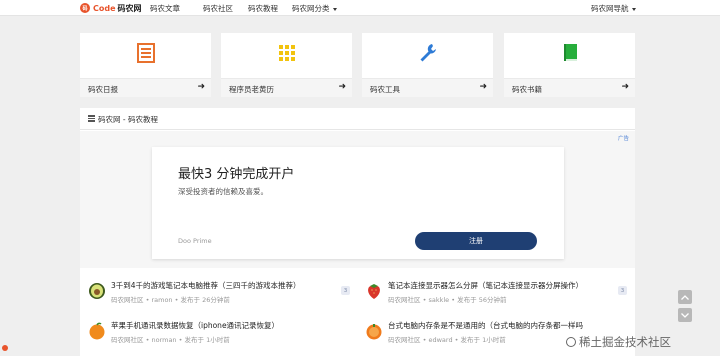 This screenshot has width=720, height=356. What do you see at coordinates (569, 87) in the screenshot?
I see `card-footer: 码农书籍 ➜` at bounding box center [569, 87].